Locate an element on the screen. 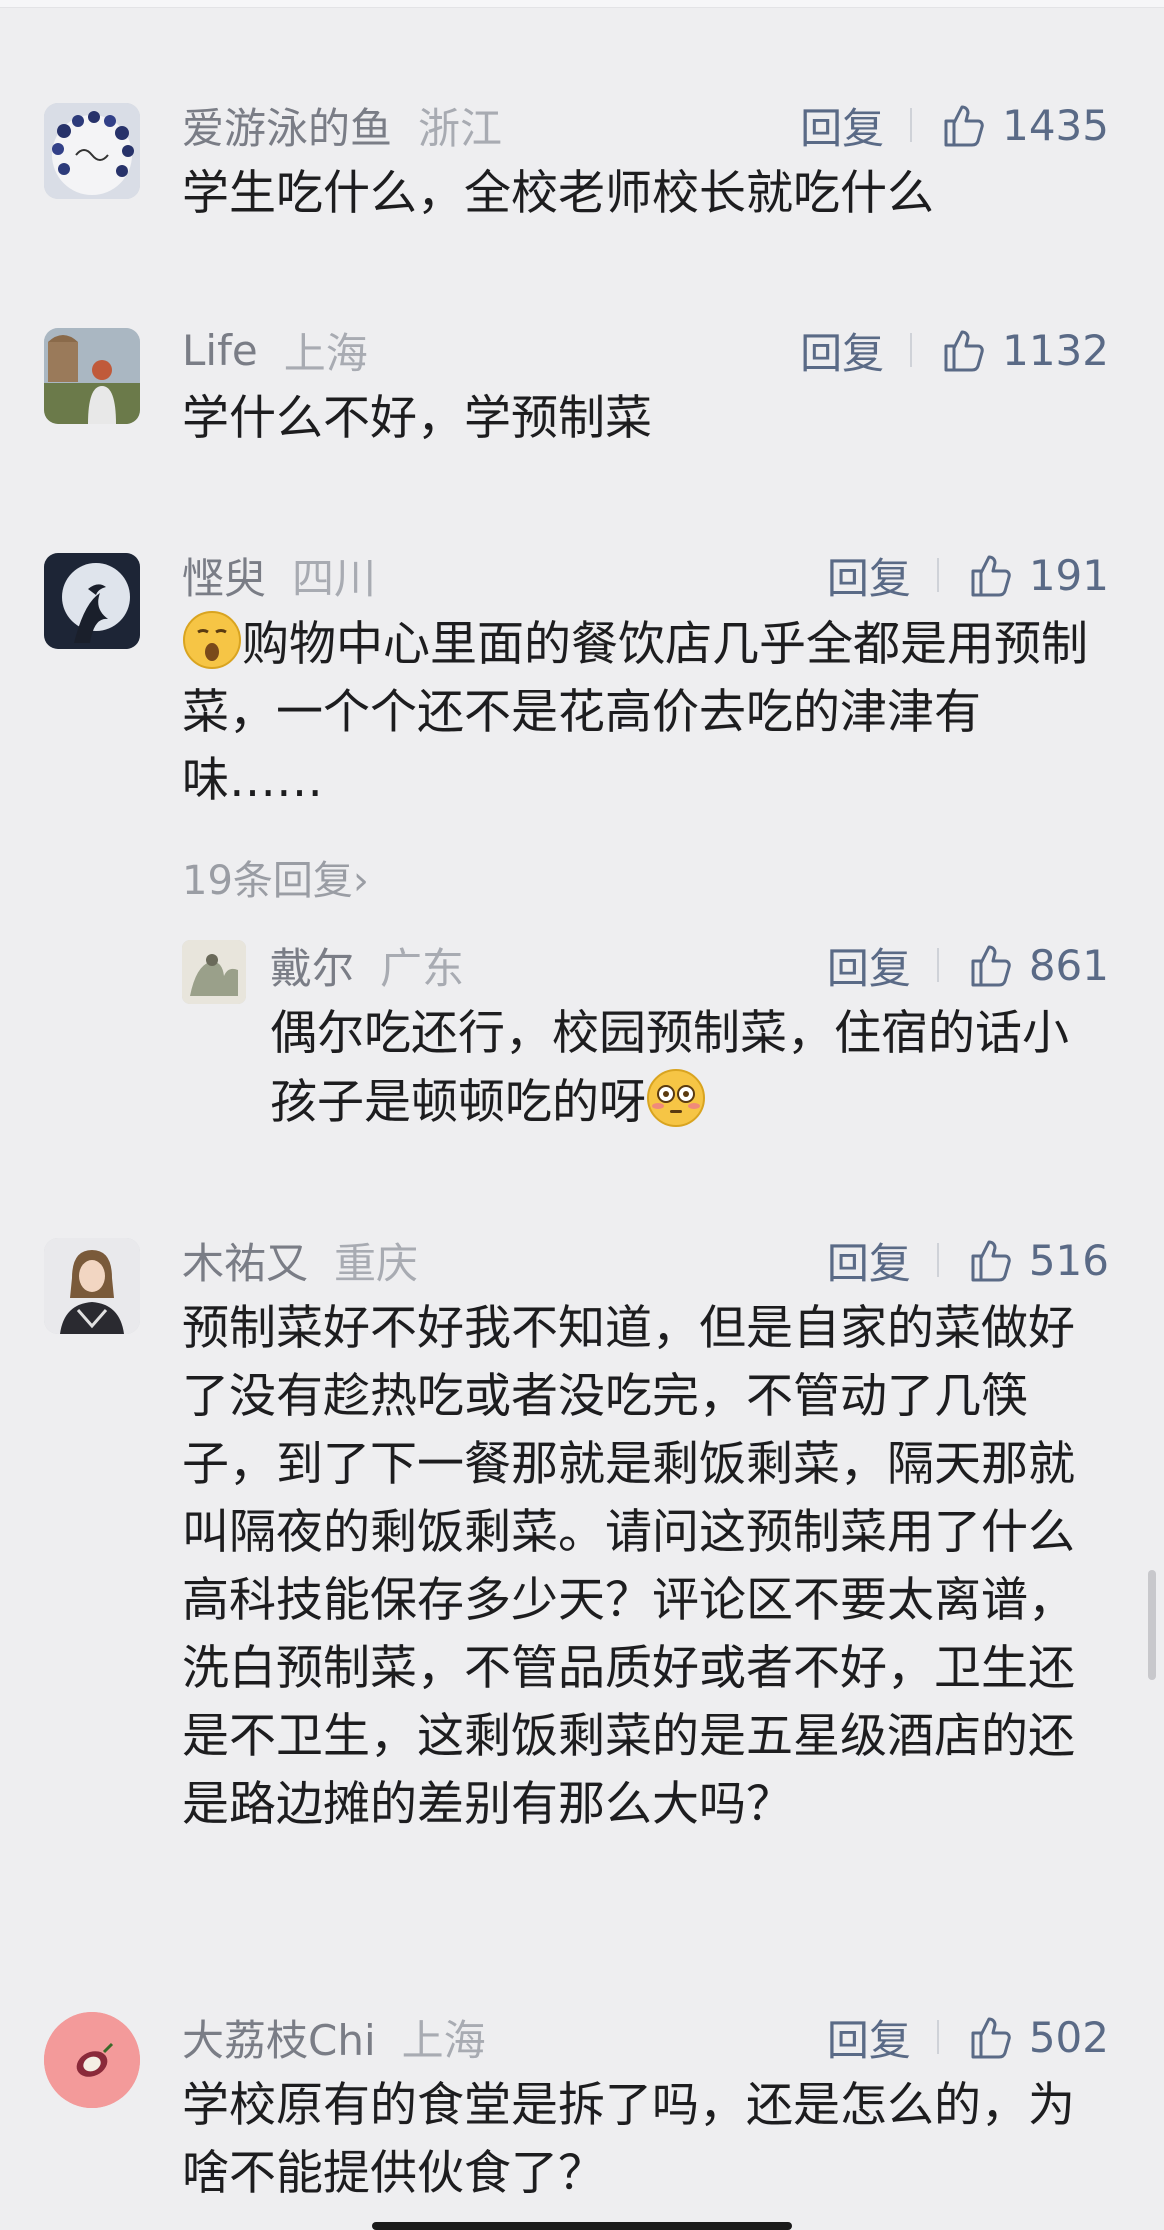  comment-header: 大荔枝Chi 上海 回复 502 is located at coordinates (645, 2037).